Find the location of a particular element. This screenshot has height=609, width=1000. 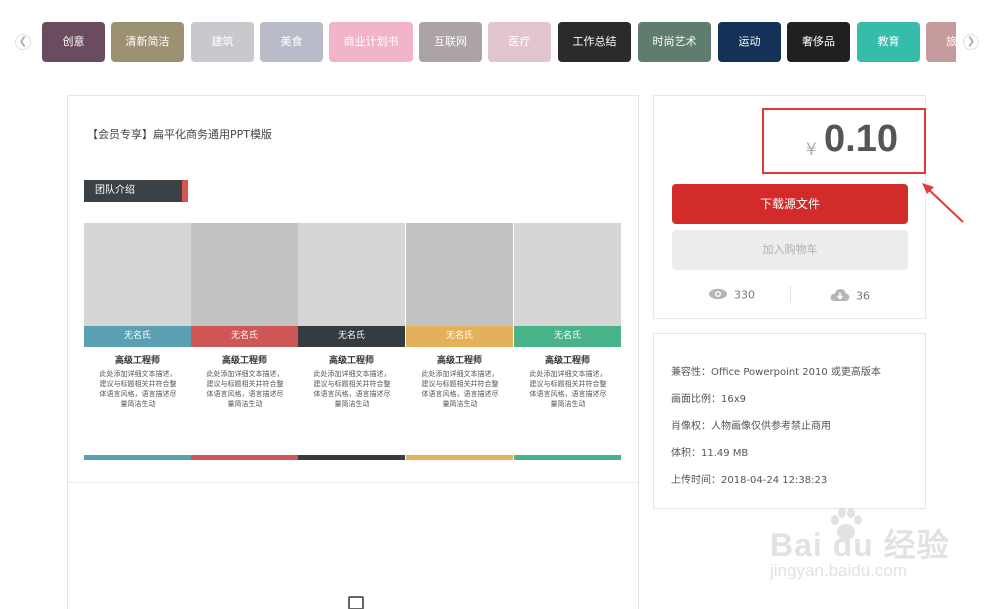

info-size: 体积：11.49 MB is located at coordinates (710, 453).